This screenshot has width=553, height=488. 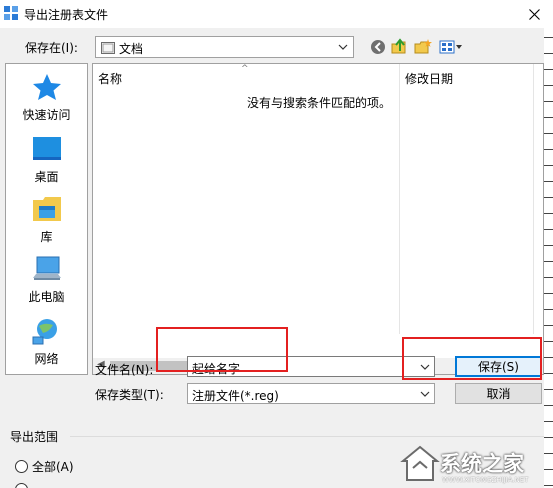 What do you see at coordinates (482, 464) in the screenshot?
I see `watermark-text: 系统之家` at bounding box center [482, 464].